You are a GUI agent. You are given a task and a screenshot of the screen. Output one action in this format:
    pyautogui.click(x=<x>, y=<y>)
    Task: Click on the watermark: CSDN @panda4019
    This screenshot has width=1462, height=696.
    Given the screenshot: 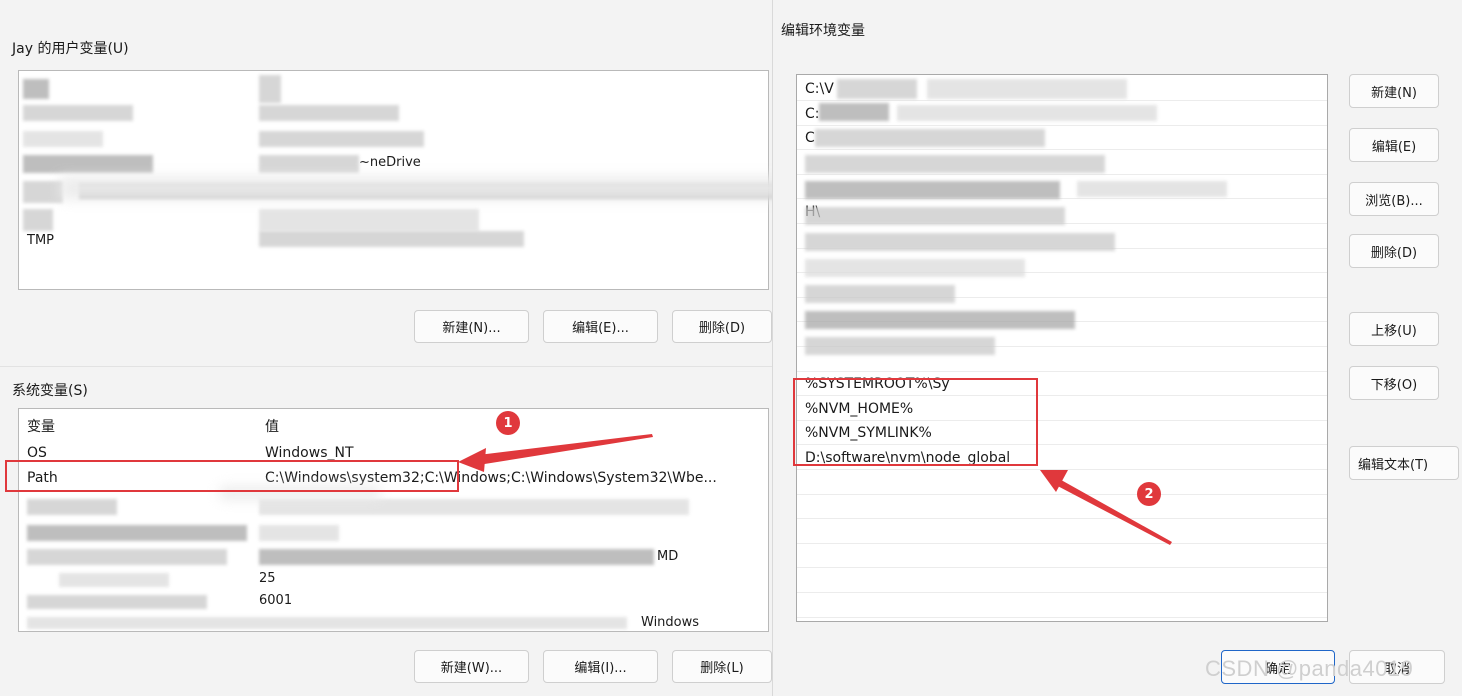 What is the action you would take?
    pyautogui.click(x=1309, y=668)
    